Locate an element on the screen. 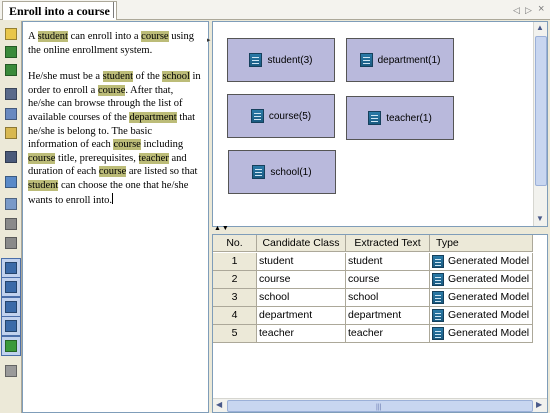 Image resolution: width=550 pixels, height=413 pixels. table-row: 1 student student Generated Model is located at coordinates (373, 262).